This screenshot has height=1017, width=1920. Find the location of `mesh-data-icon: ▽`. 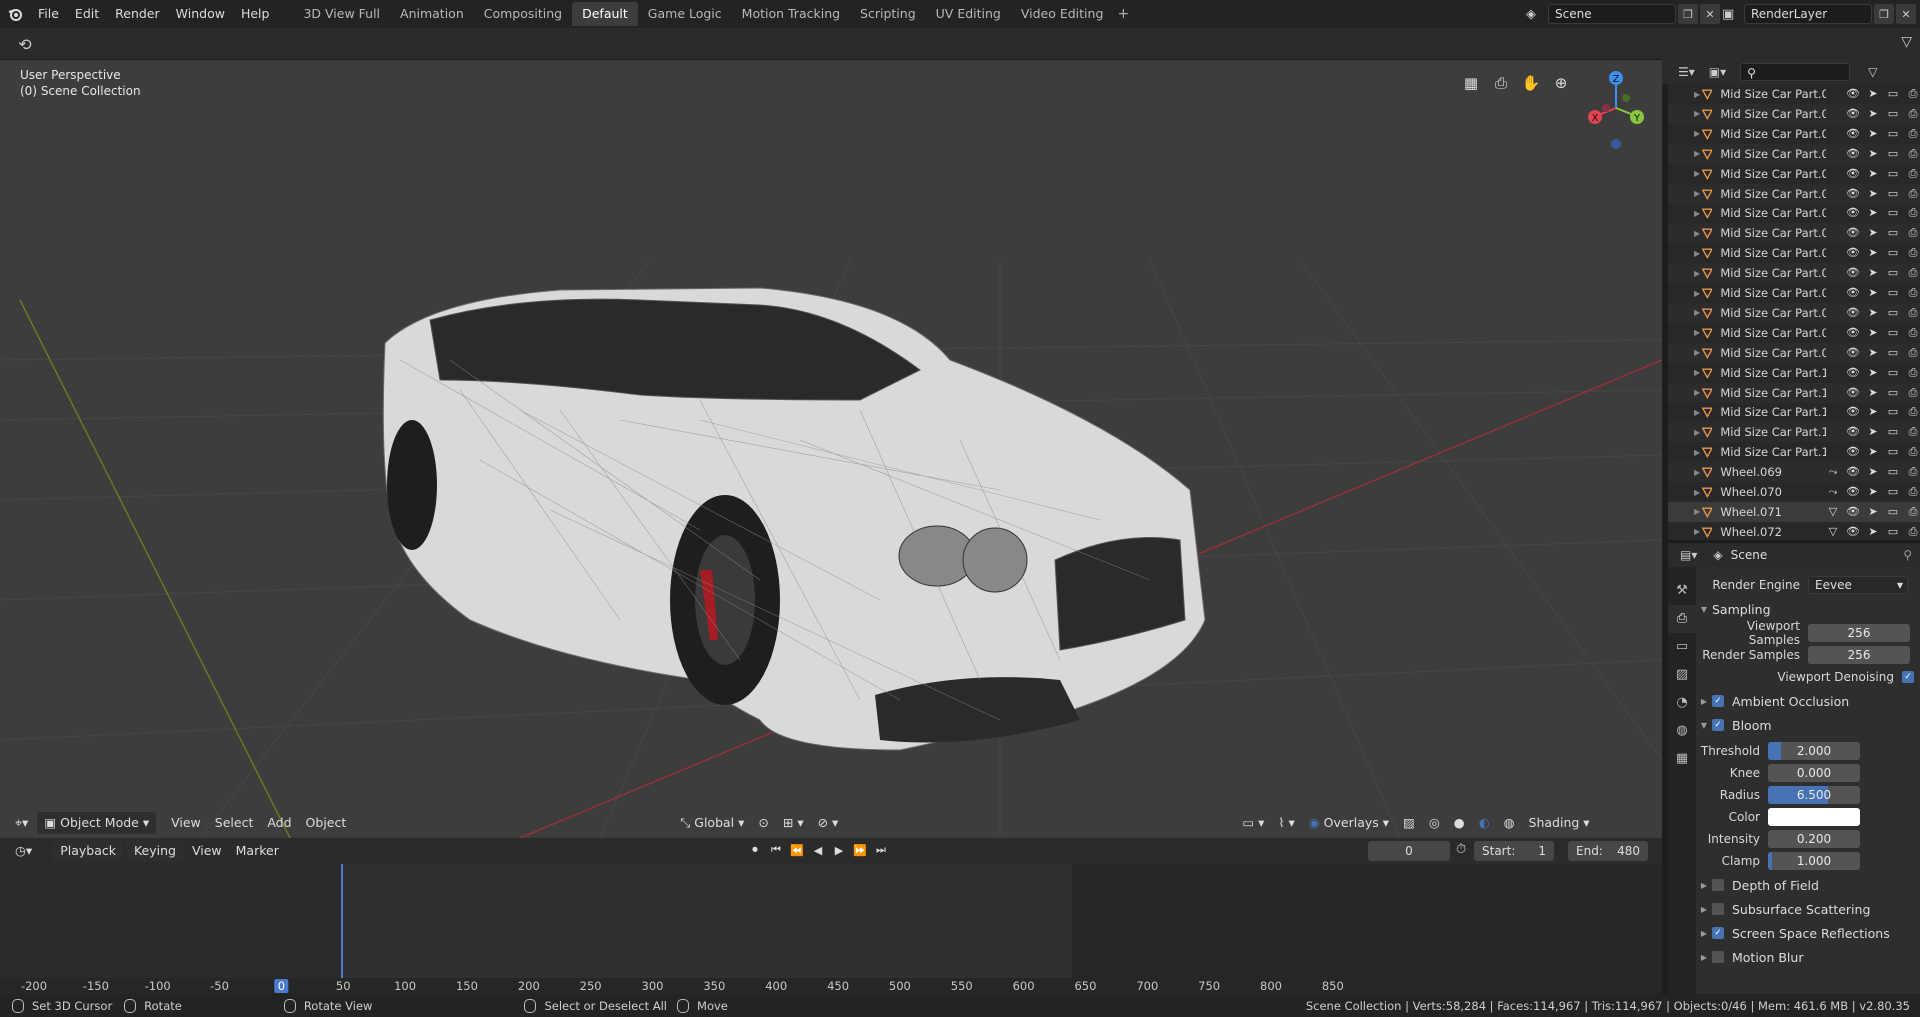

mesh-data-icon: ▽ is located at coordinates (1833, 532).